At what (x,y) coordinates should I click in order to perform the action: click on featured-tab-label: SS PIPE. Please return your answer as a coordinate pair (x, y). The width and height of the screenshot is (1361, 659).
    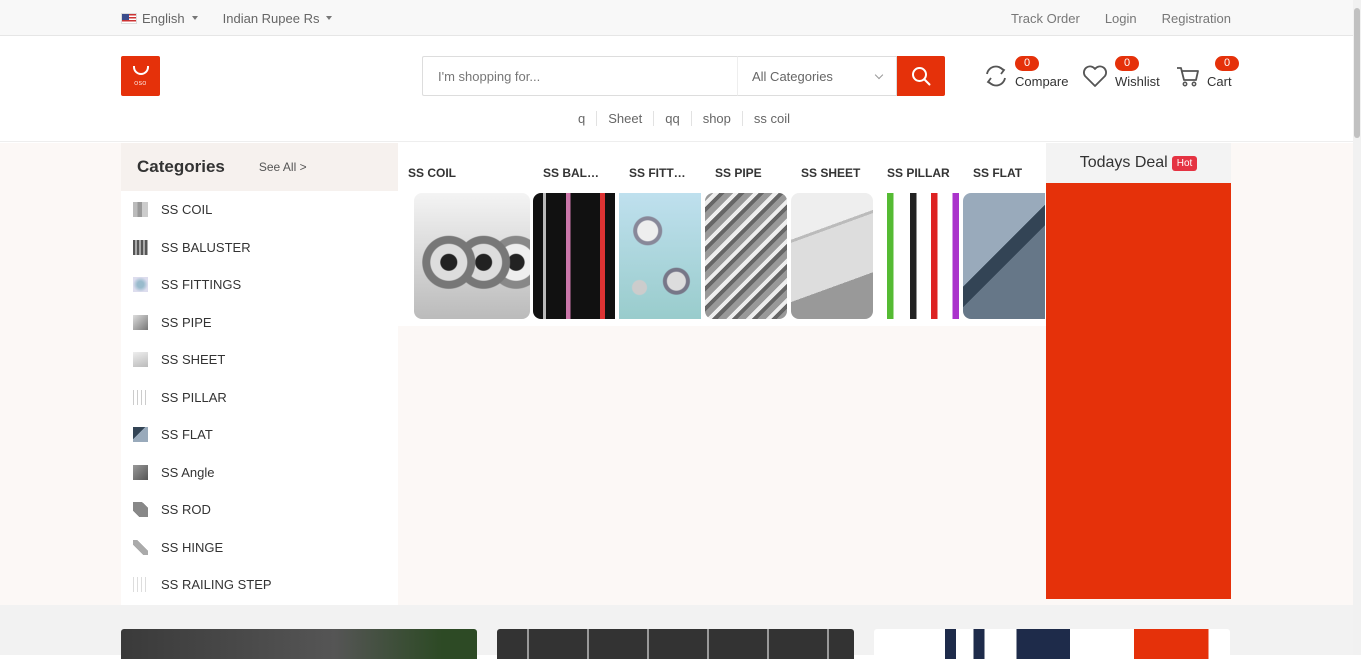
    Looking at the image, I should click on (738, 173).